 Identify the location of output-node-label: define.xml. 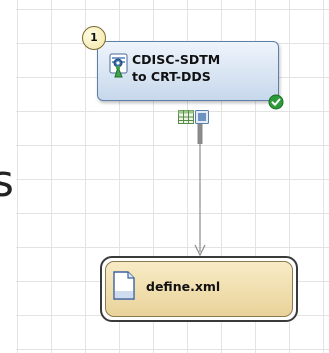
(183, 286).